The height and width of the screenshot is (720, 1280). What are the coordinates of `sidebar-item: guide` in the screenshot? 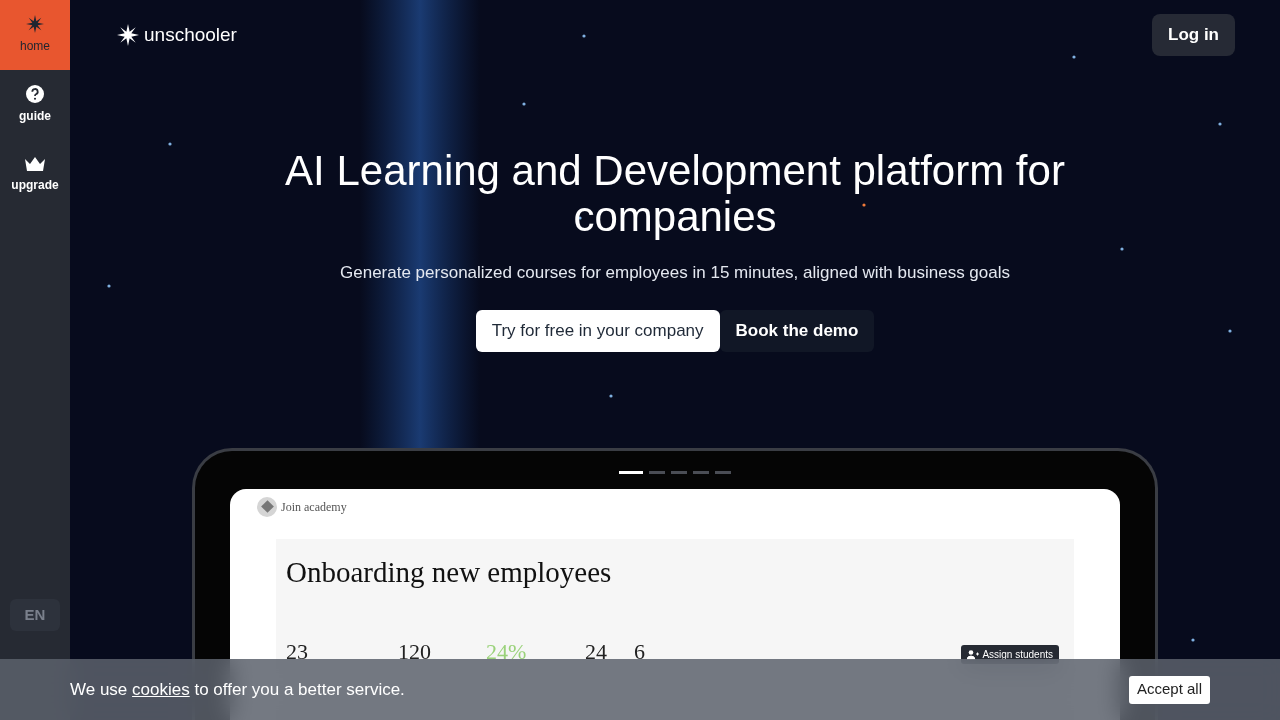 It's located at (35, 105).